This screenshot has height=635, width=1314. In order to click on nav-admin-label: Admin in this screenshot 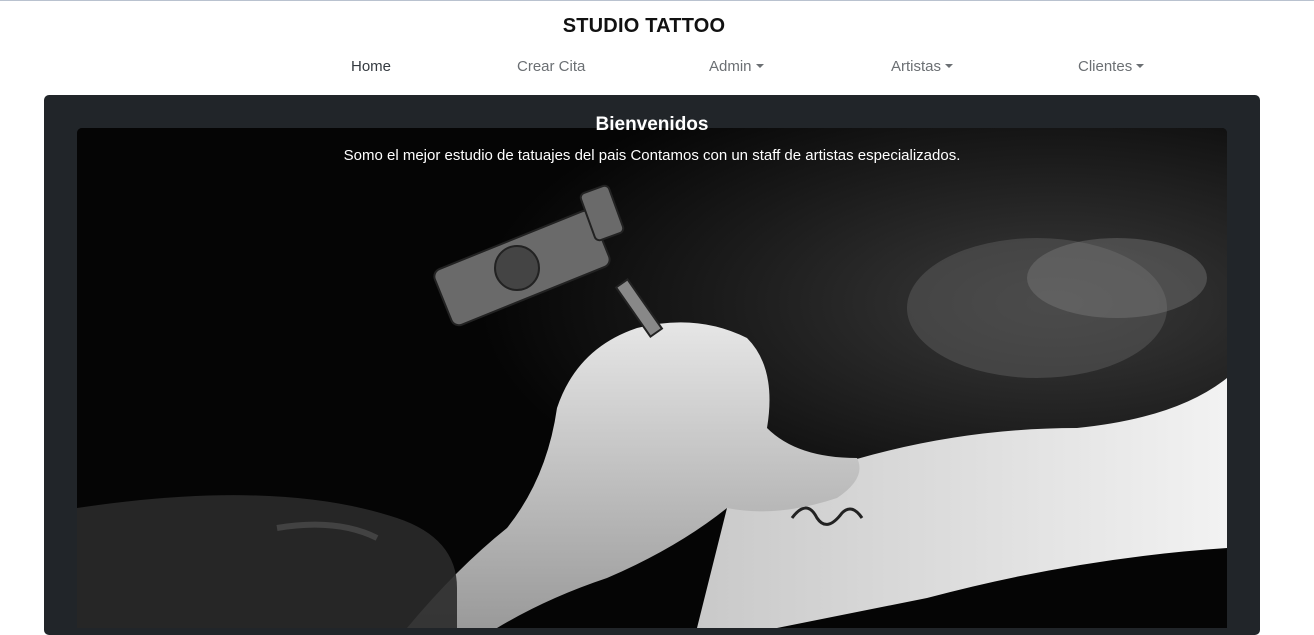, I will do `click(730, 66)`.